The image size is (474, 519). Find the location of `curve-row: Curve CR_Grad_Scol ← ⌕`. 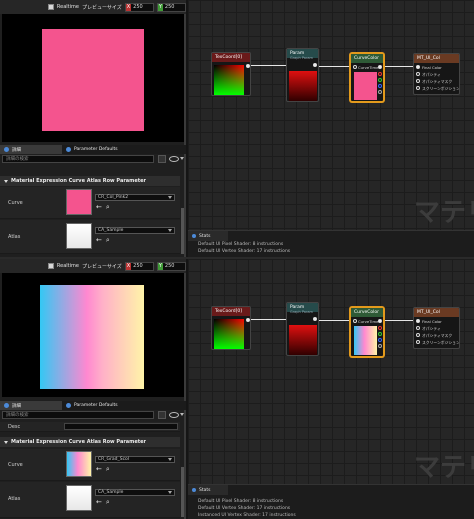

curve-row: Curve CR_Grad_Scol ← ⌕ is located at coordinates (90, 465).